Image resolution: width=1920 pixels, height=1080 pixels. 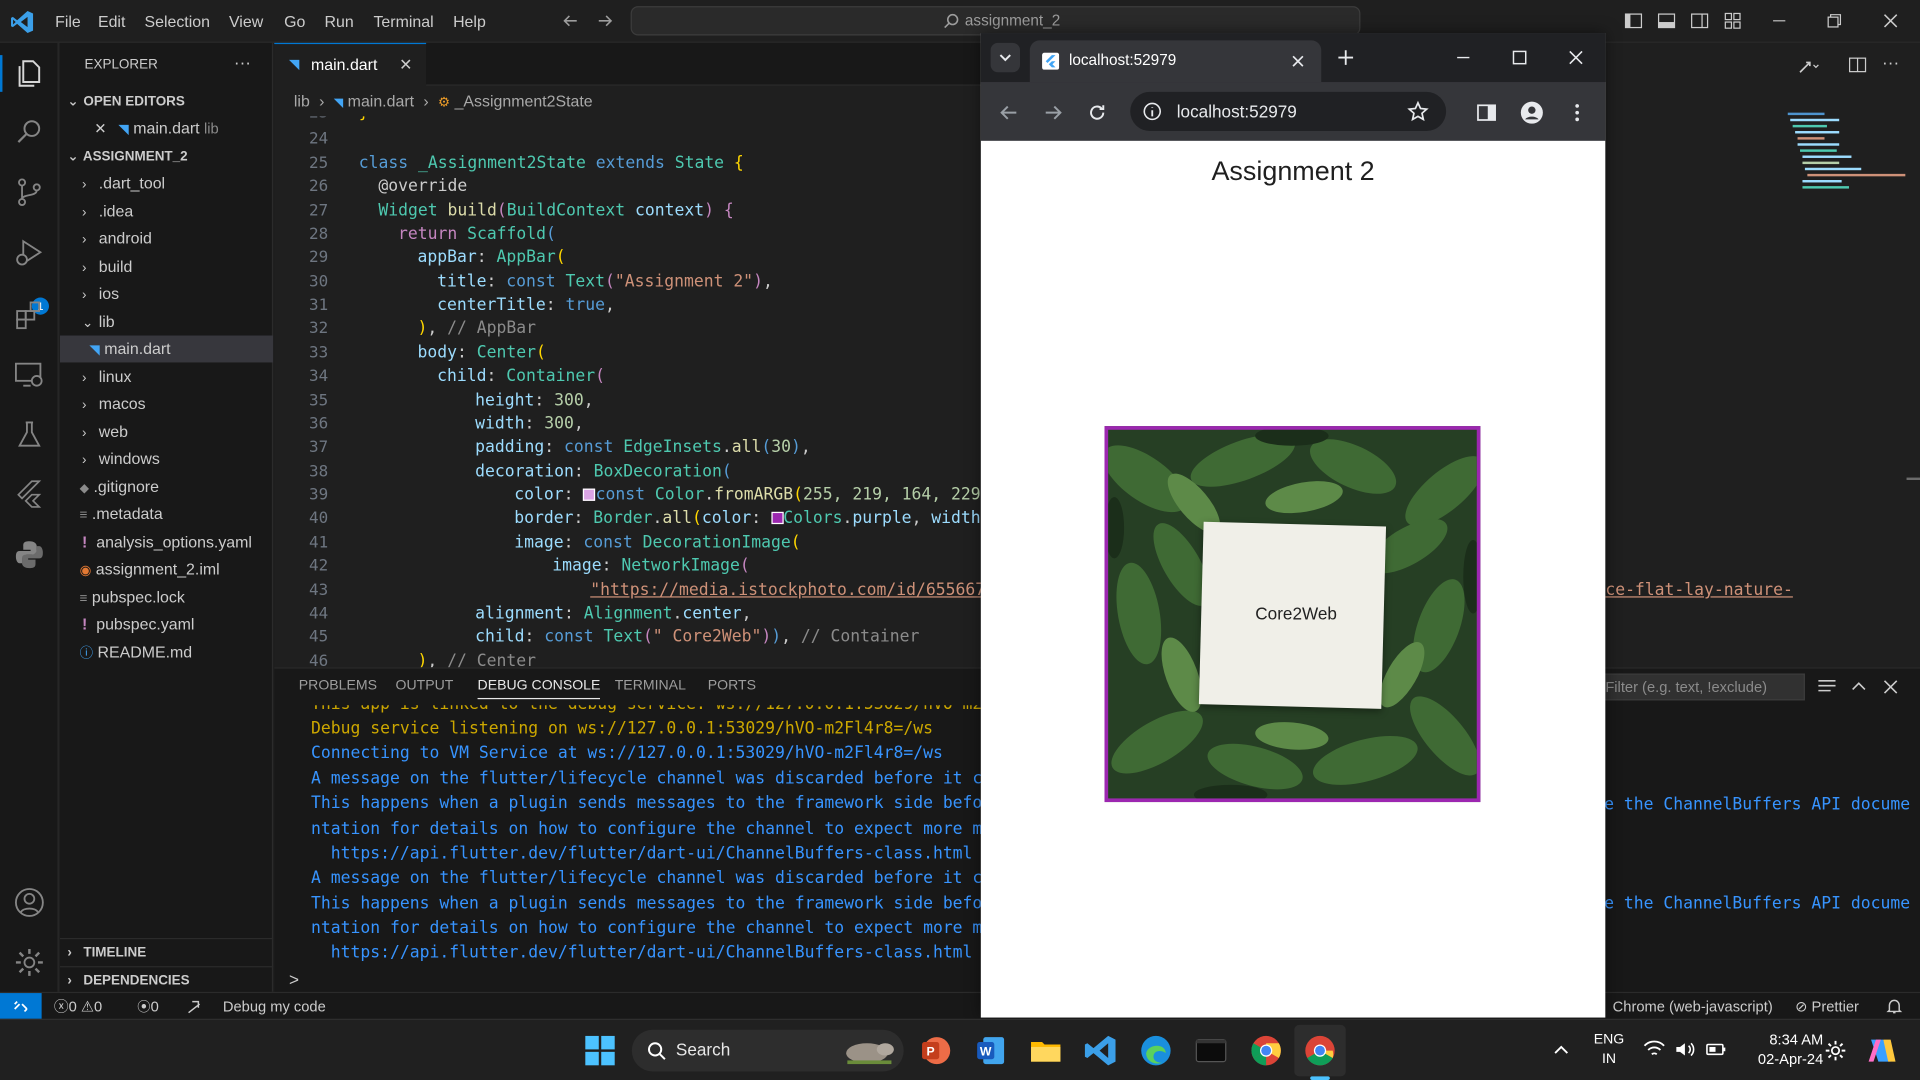 I want to click on battery-icon, so click(x=1716, y=1050).